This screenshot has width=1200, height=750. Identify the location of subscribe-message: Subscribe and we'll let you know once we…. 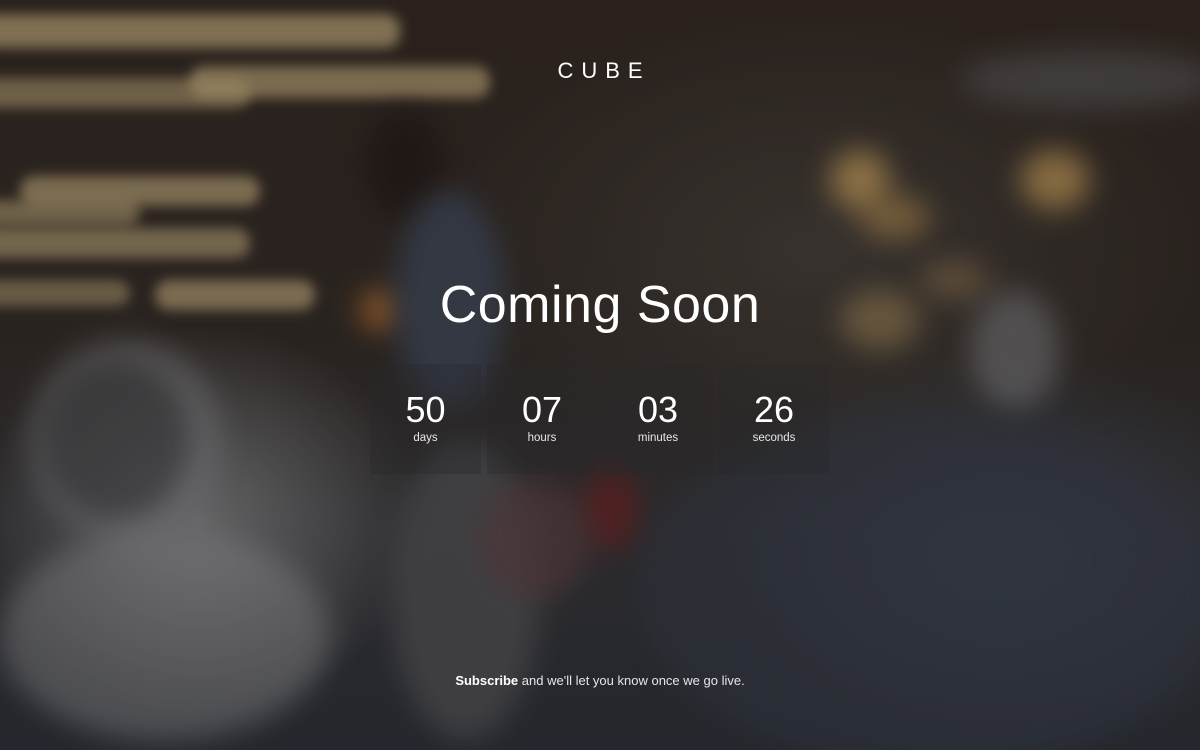
(600, 680).